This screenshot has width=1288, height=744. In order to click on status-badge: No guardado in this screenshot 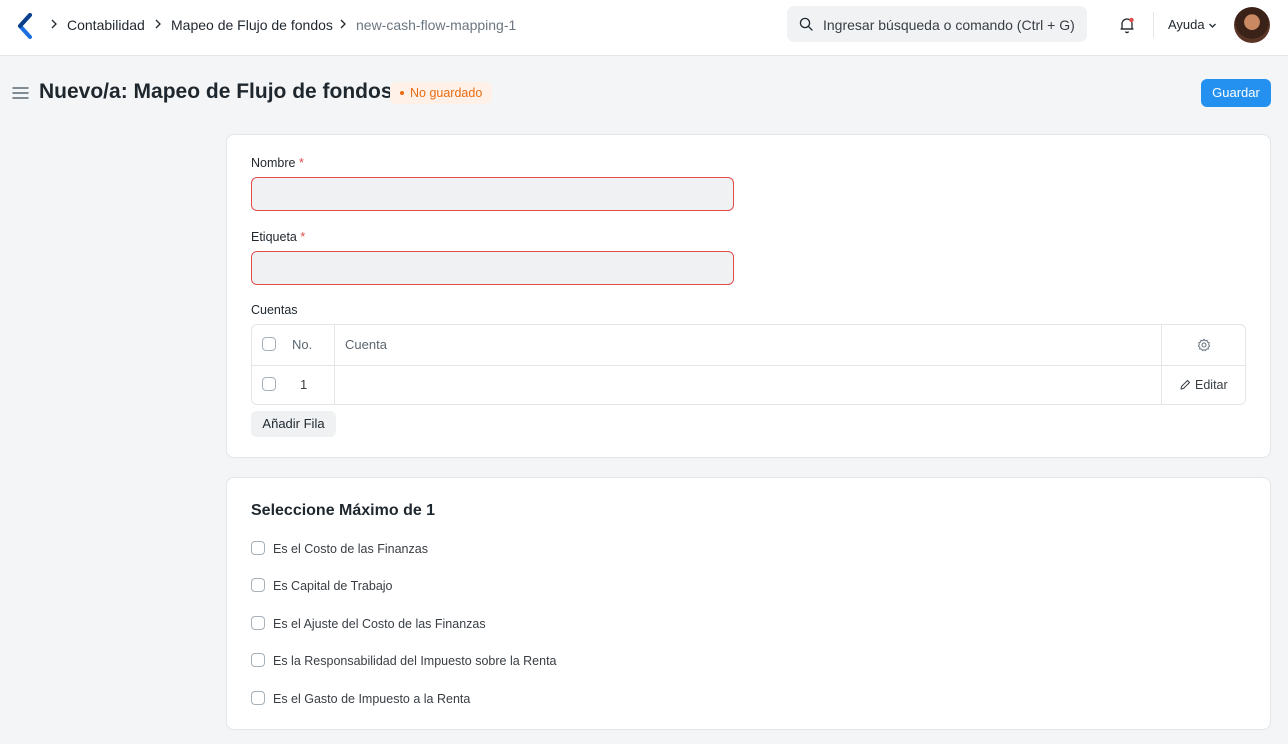, I will do `click(441, 93)`.